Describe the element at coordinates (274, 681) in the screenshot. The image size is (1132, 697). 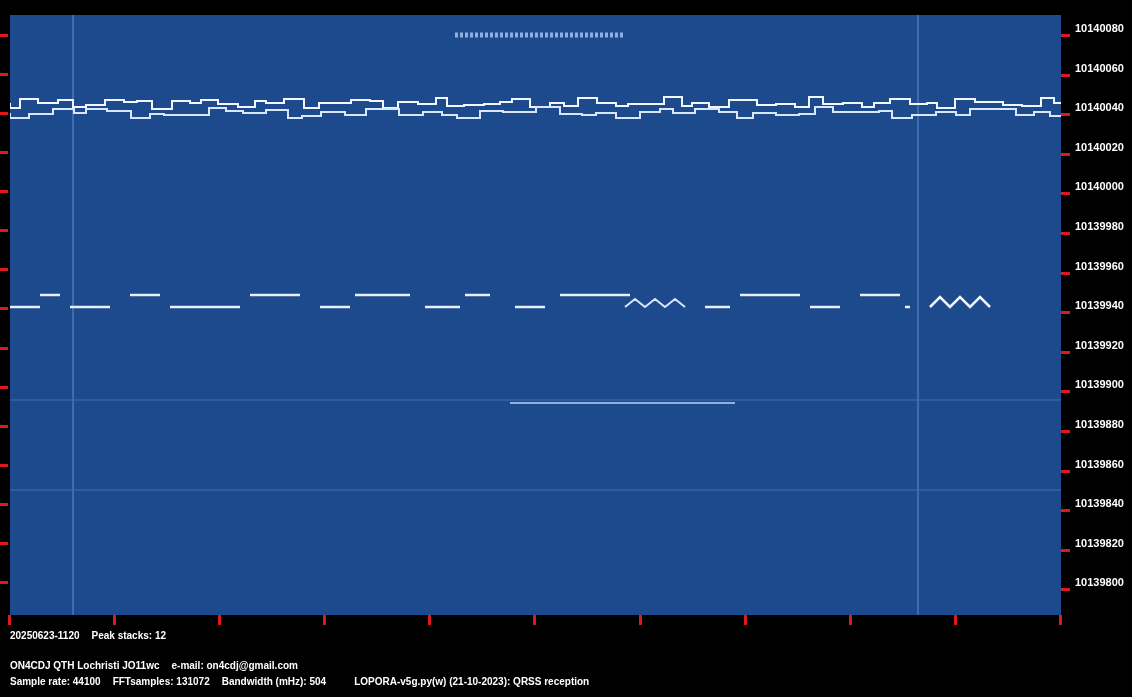
I see `footer-text: Bandwidth (mHz): 504` at that location.